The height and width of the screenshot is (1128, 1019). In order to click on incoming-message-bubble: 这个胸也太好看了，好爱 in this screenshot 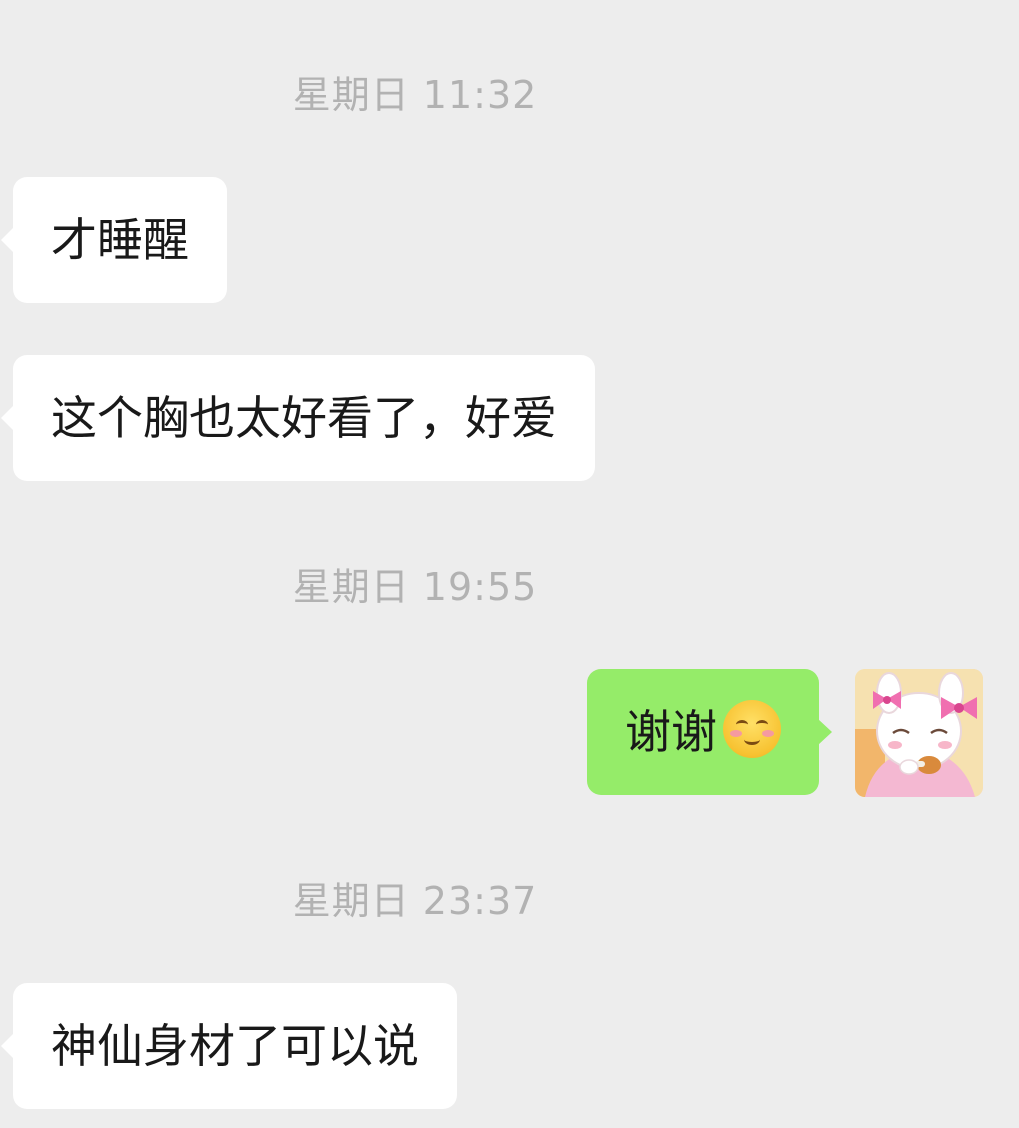, I will do `click(298, 418)`.